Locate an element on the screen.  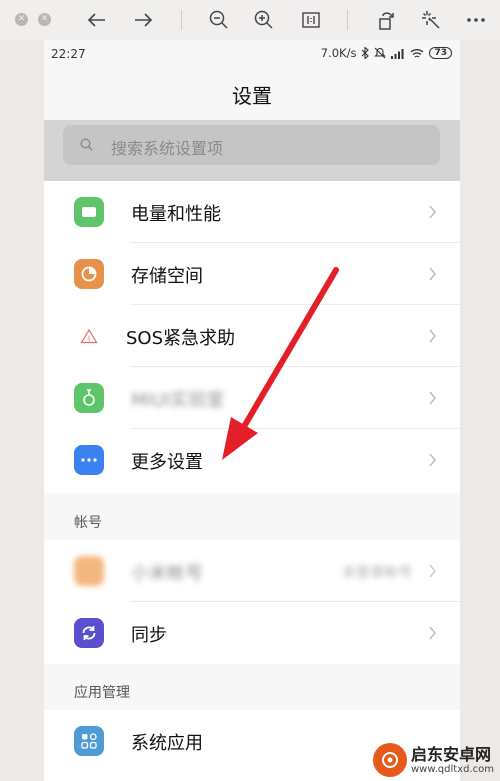
row-label: 电量和性能 is located at coordinates (176, 214).